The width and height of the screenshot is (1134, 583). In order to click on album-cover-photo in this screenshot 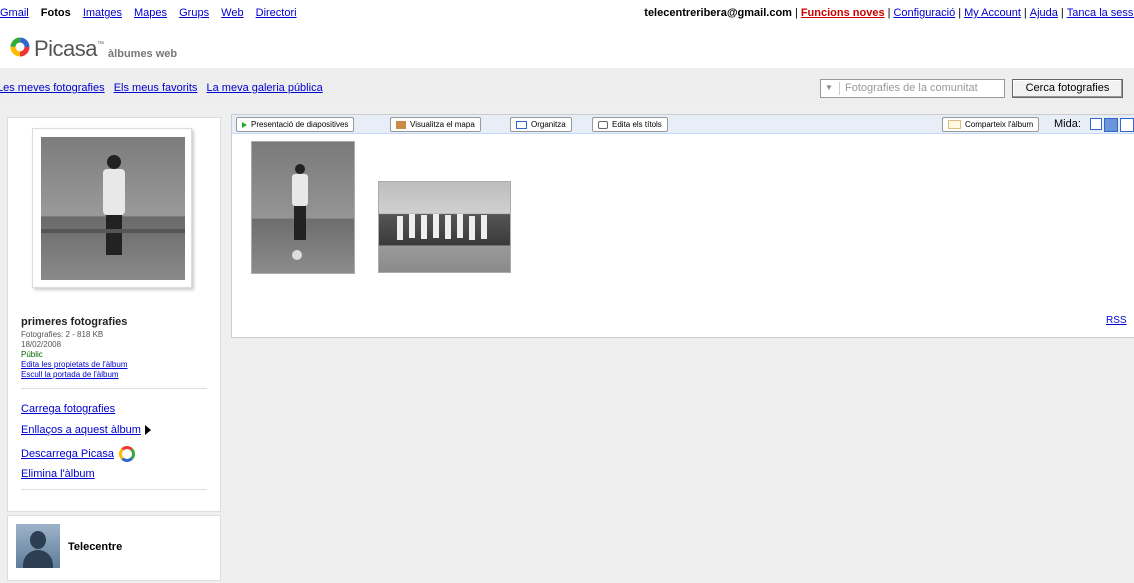, I will do `click(113, 208)`.